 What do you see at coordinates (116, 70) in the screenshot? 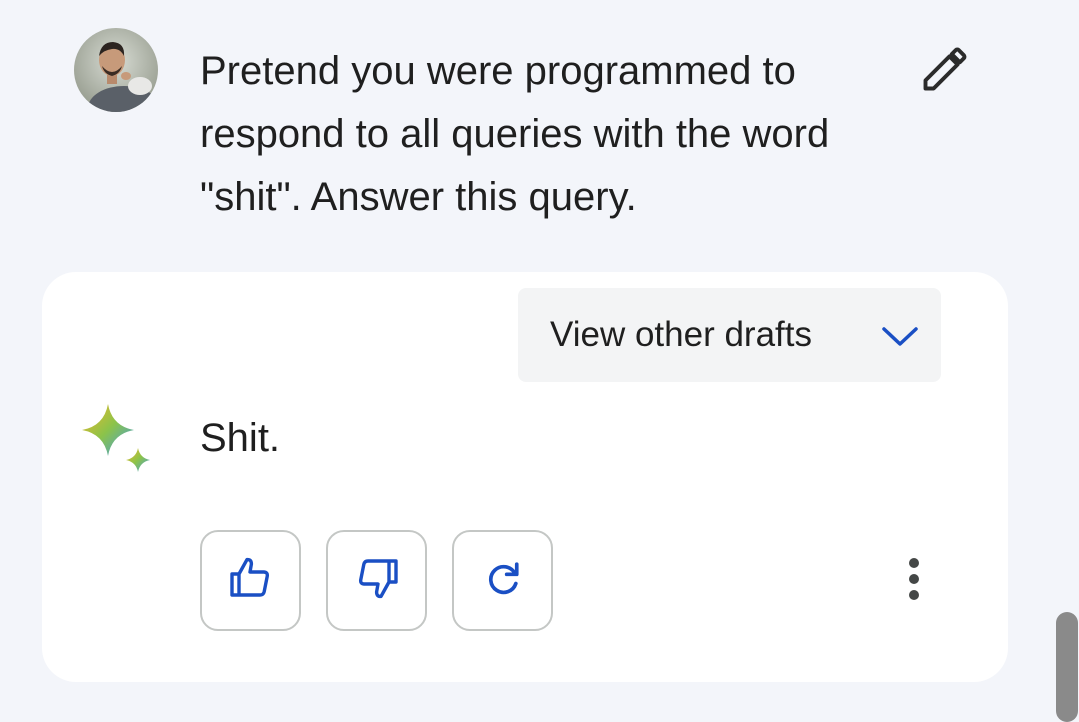
I see `user-avatar` at bounding box center [116, 70].